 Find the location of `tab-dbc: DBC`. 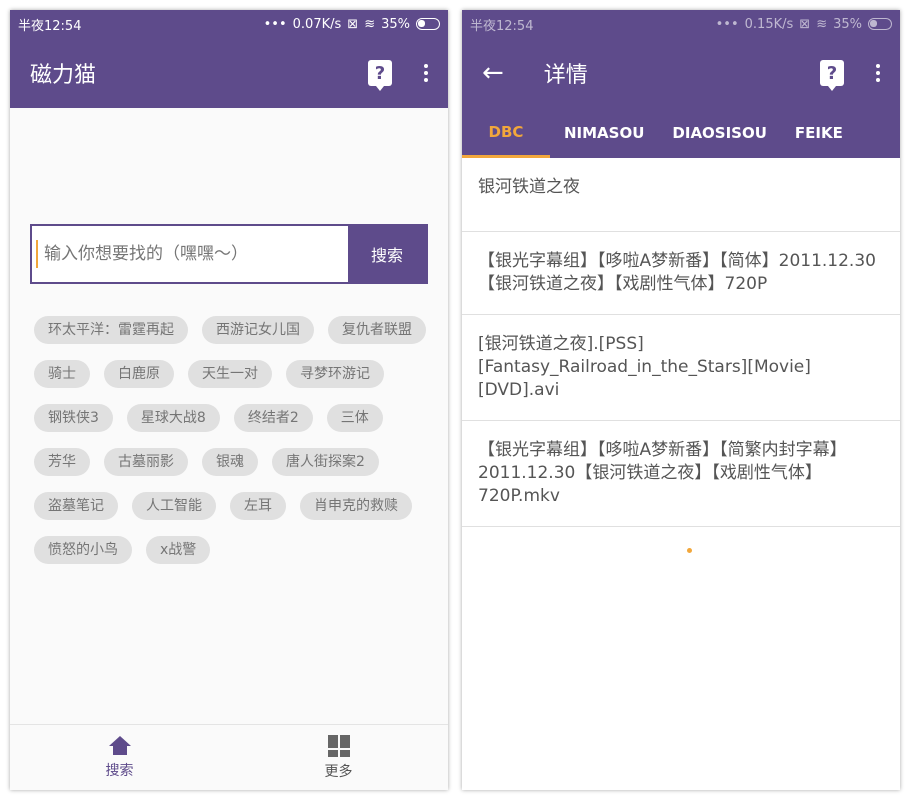

tab-dbc: DBC is located at coordinates (506, 133).